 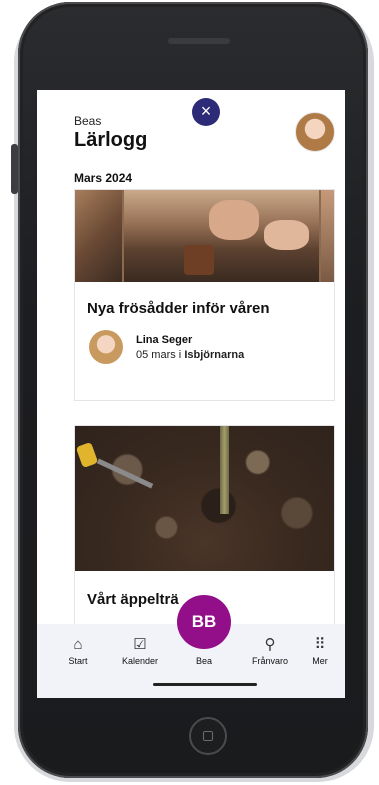 What do you see at coordinates (315, 132) in the screenshot?
I see `child-avatar` at bounding box center [315, 132].